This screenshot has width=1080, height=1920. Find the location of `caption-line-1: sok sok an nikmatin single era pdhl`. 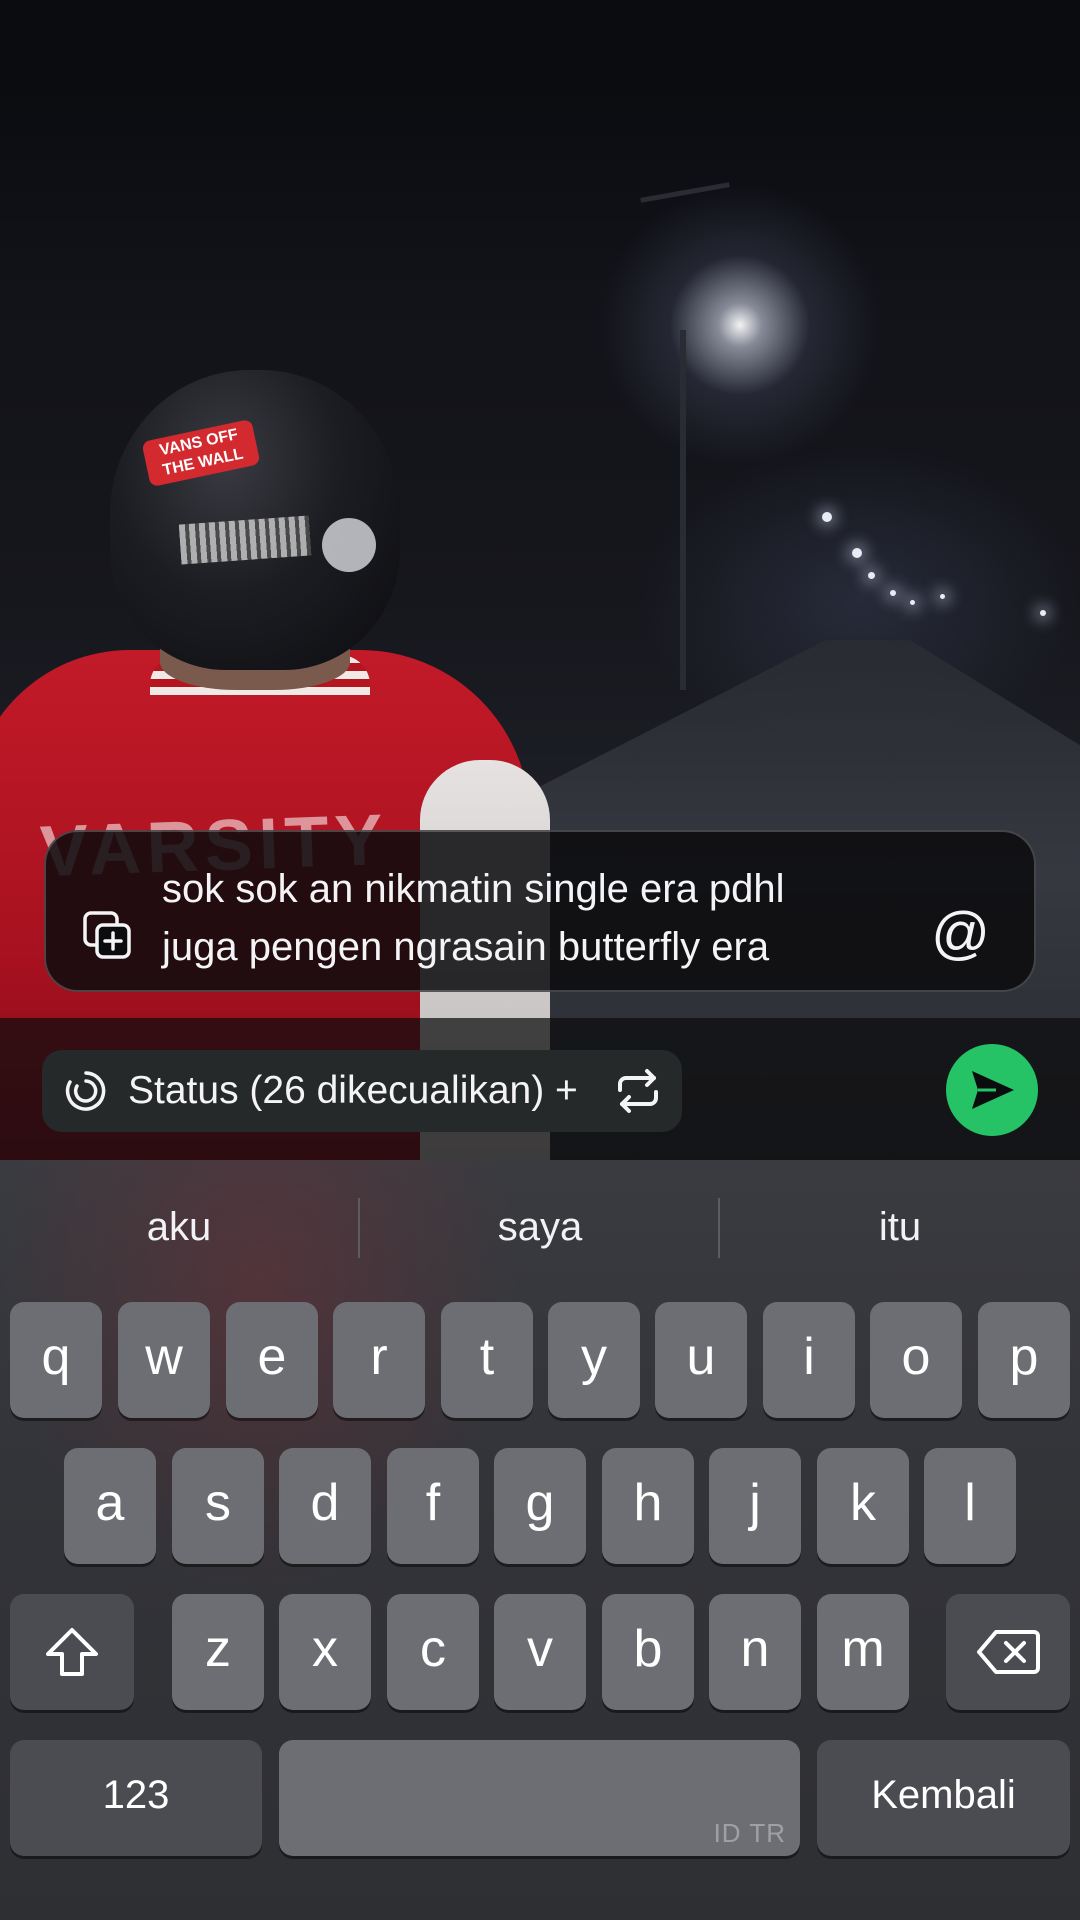

caption-line-1: sok sok an nikmatin single era pdhl is located at coordinates (473, 889).